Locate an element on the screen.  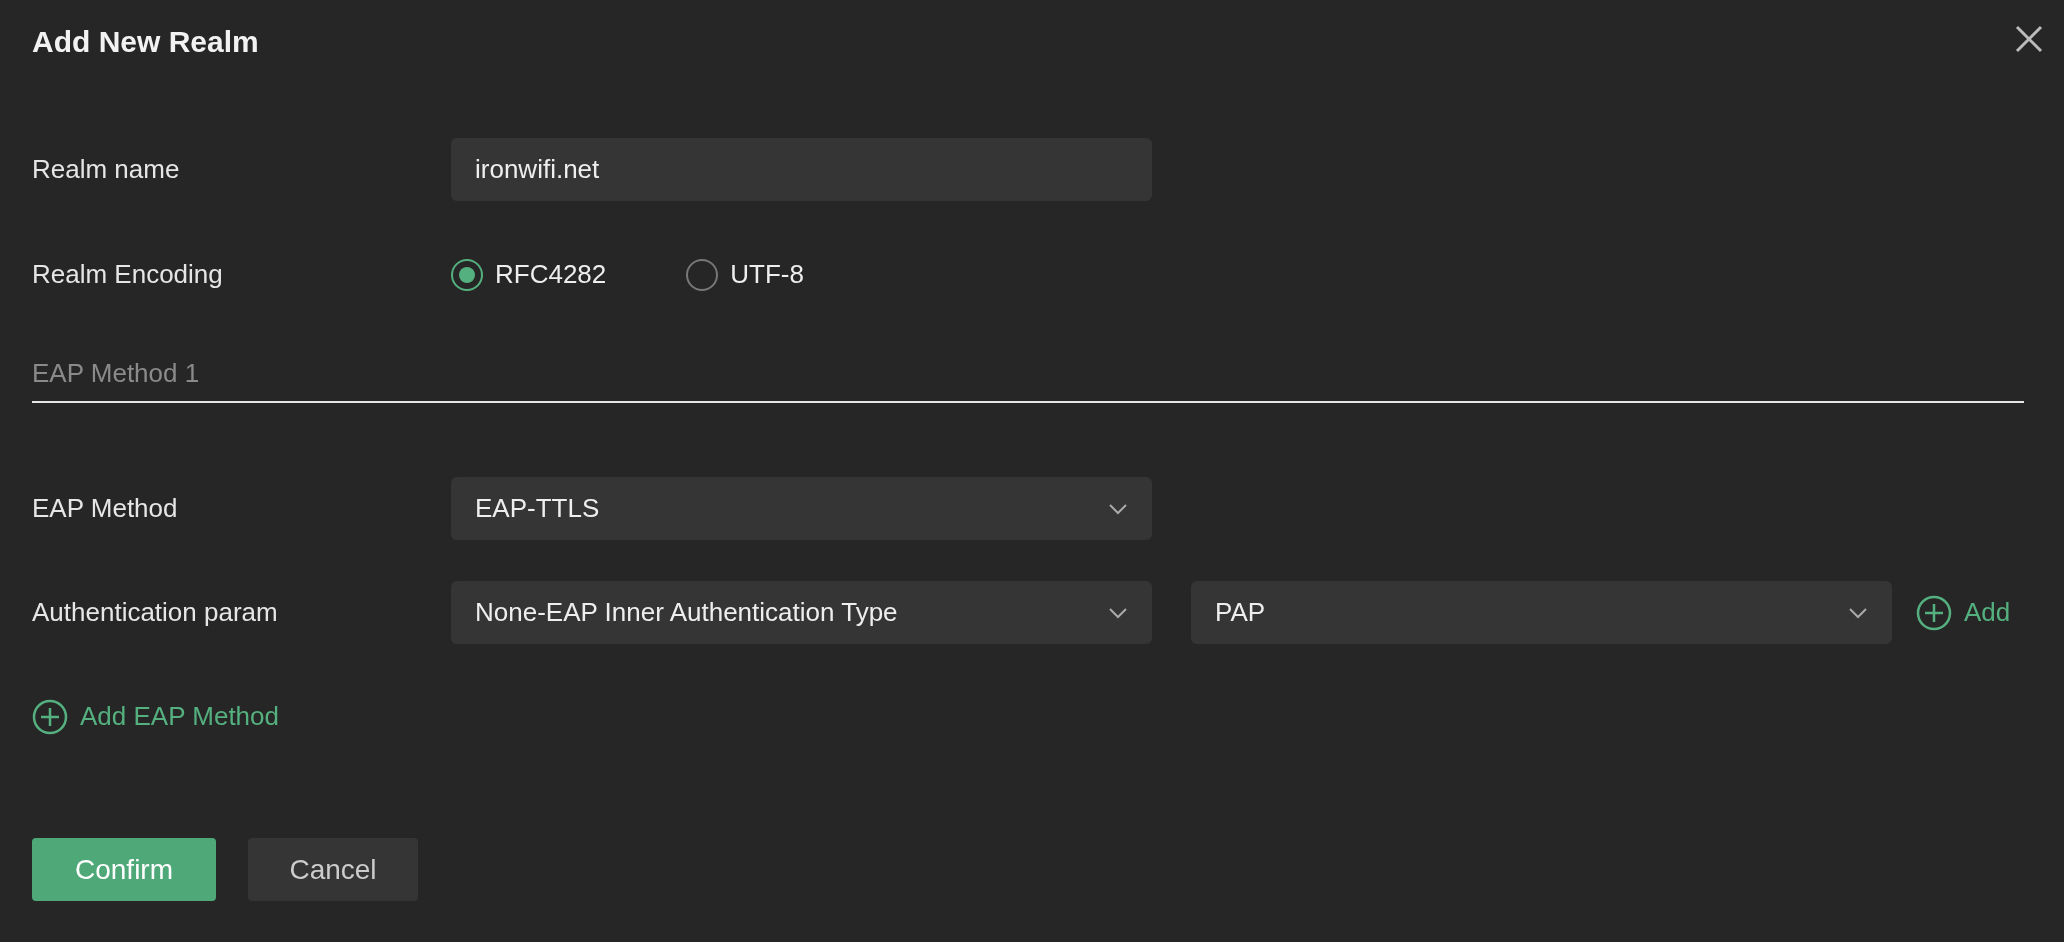
cancel-button: Cancel is located at coordinates (333, 869).